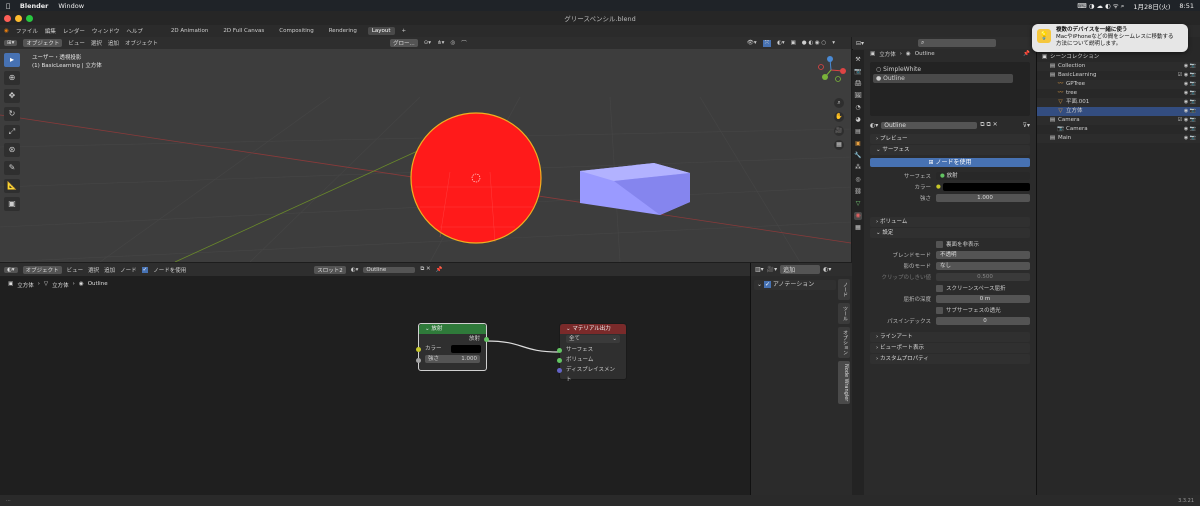 The image size is (1200, 506). Describe the element at coordinates (486, 339) in the screenshot. I see `emission-output-socket` at that location.